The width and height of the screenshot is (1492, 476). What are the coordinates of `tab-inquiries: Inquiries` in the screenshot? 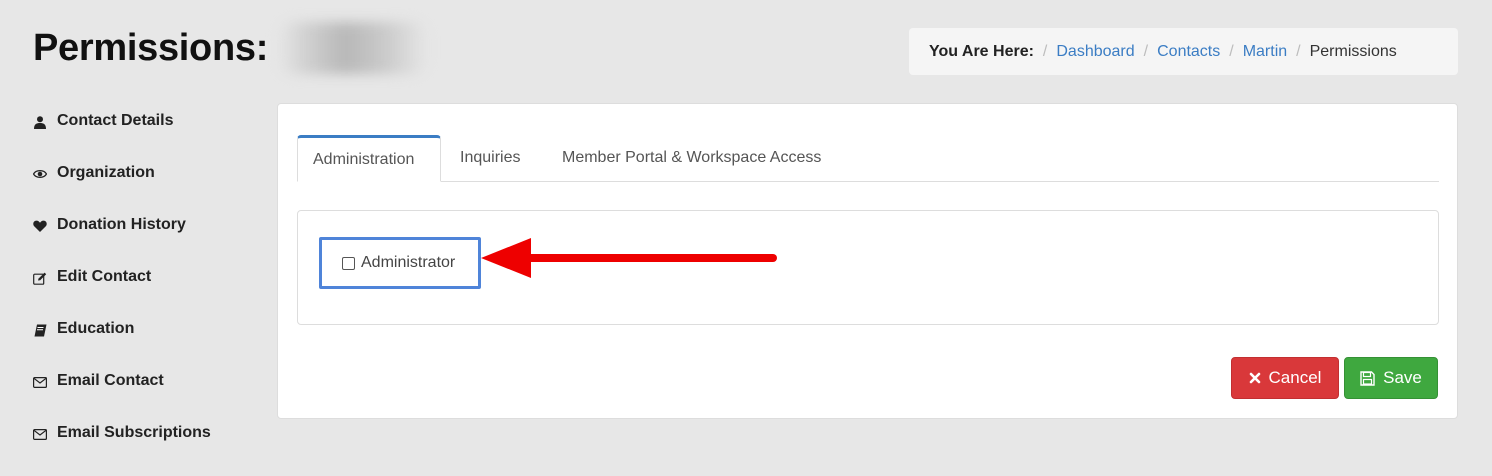 It's located at (490, 158).